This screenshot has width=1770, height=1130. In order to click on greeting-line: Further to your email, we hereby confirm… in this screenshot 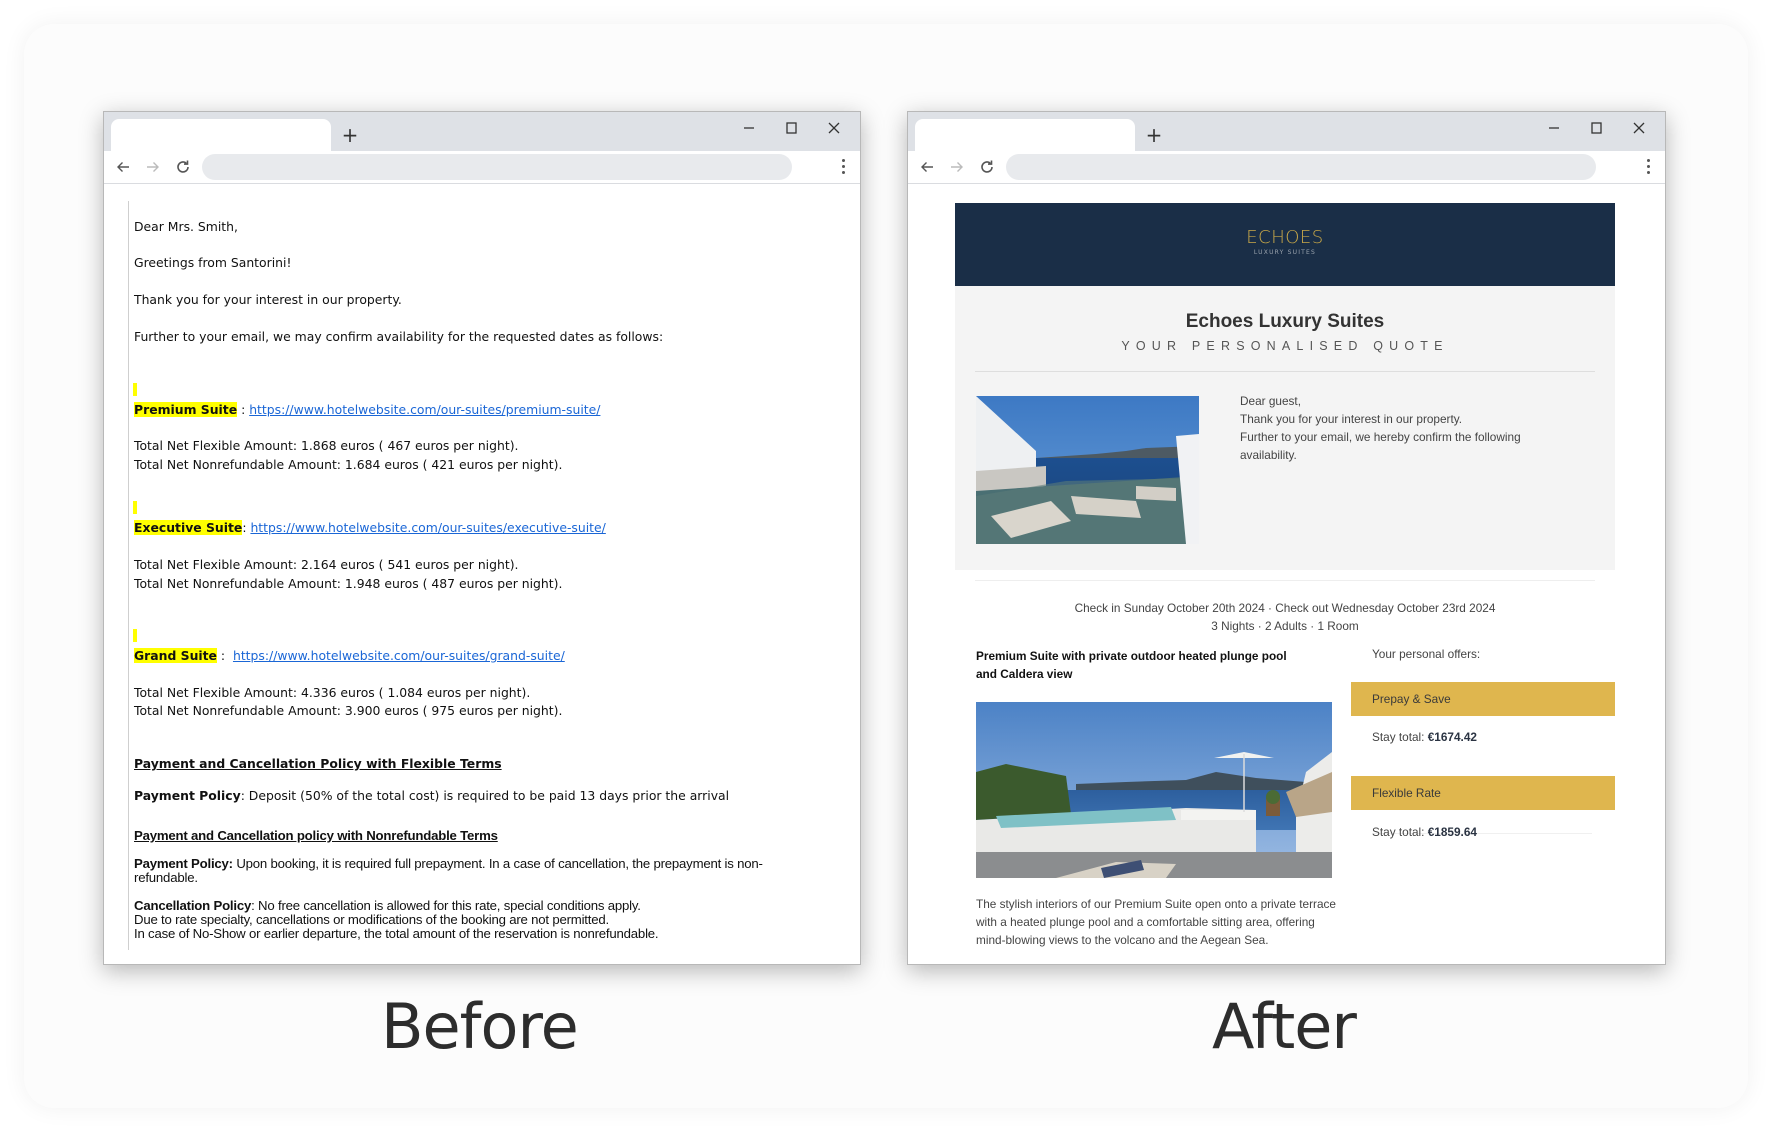, I will do `click(1380, 446)`.